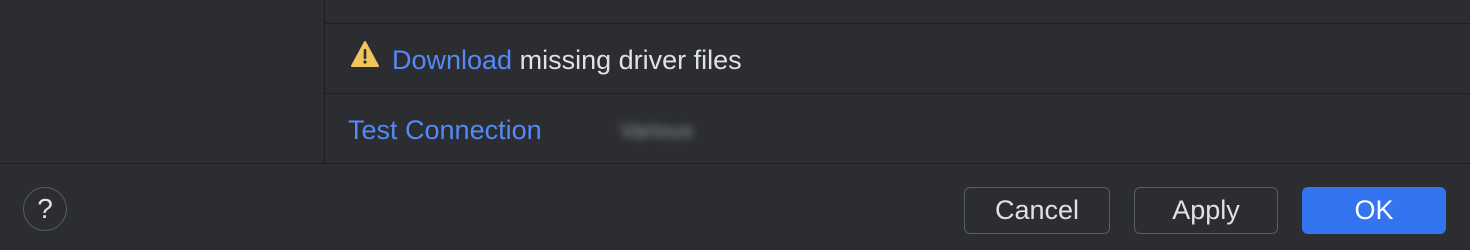 This screenshot has width=1470, height=250. I want to click on warning-message: Download missing driver files, so click(567, 60).